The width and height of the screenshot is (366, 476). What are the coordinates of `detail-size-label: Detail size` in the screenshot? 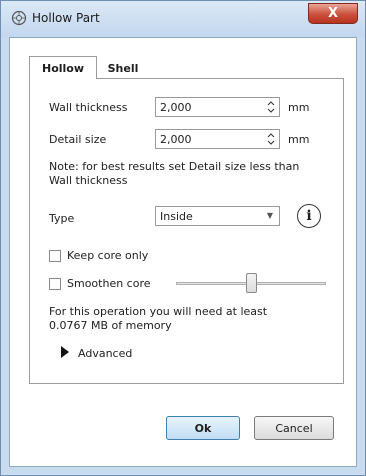 It's located at (78, 139).